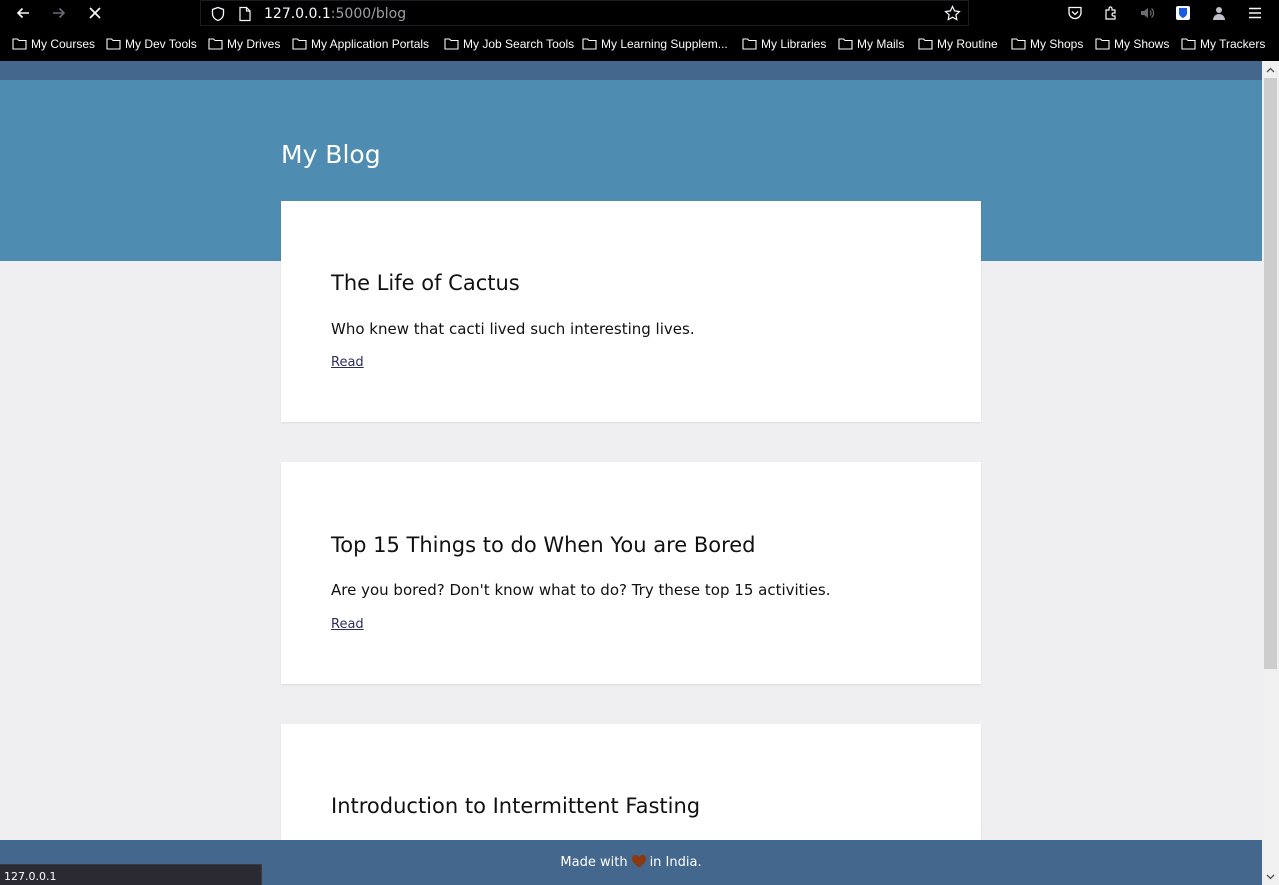 The width and height of the screenshot is (1279, 885). What do you see at coordinates (425, 283) in the screenshot?
I see `post-title: The Life of Cactus` at bounding box center [425, 283].